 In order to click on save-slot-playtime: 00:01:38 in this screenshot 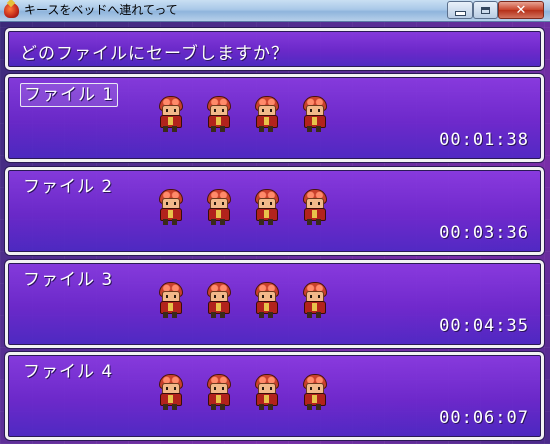, I will do `click(484, 140)`.